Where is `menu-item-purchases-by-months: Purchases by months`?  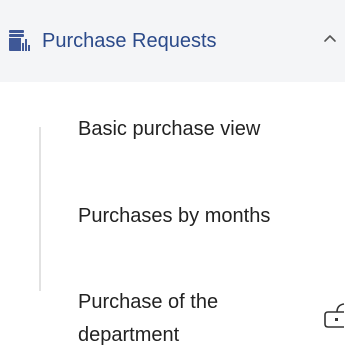
menu-item-purchases-by-months: Purchases by months is located at coordinates (188, 216).